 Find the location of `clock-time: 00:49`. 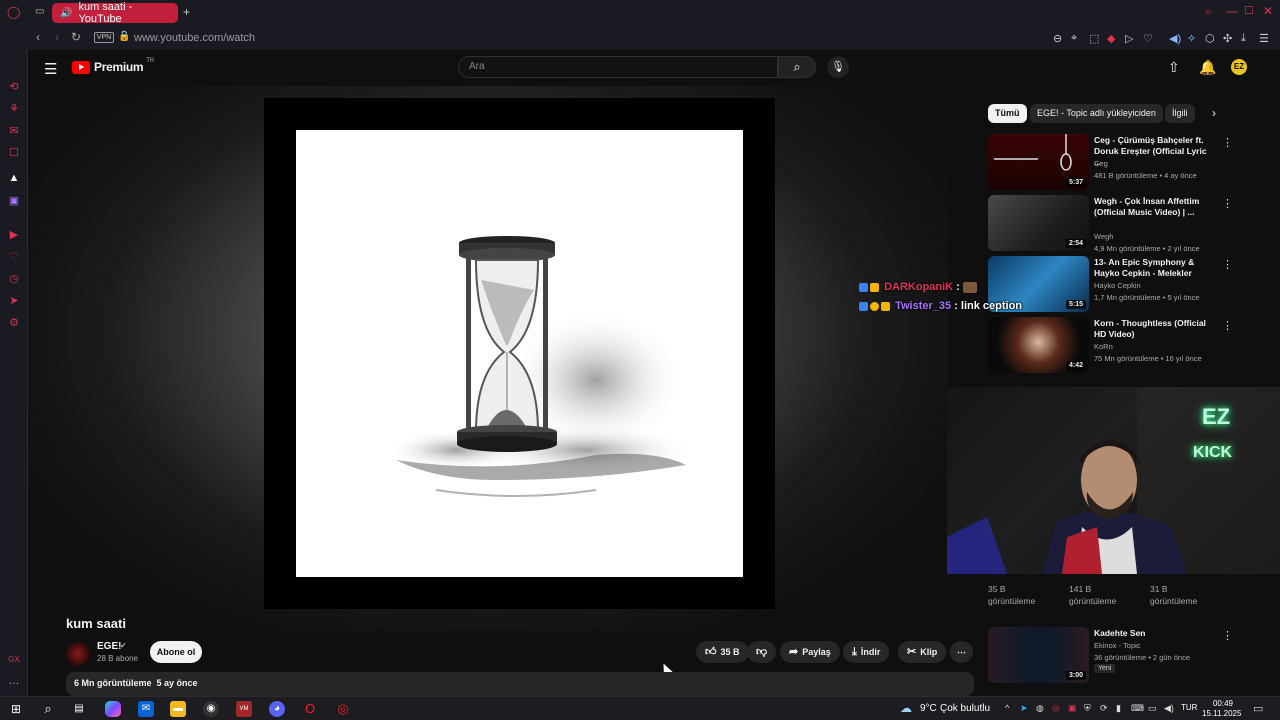

clock-time: 00:49 is located at coordinates (1220, 703).